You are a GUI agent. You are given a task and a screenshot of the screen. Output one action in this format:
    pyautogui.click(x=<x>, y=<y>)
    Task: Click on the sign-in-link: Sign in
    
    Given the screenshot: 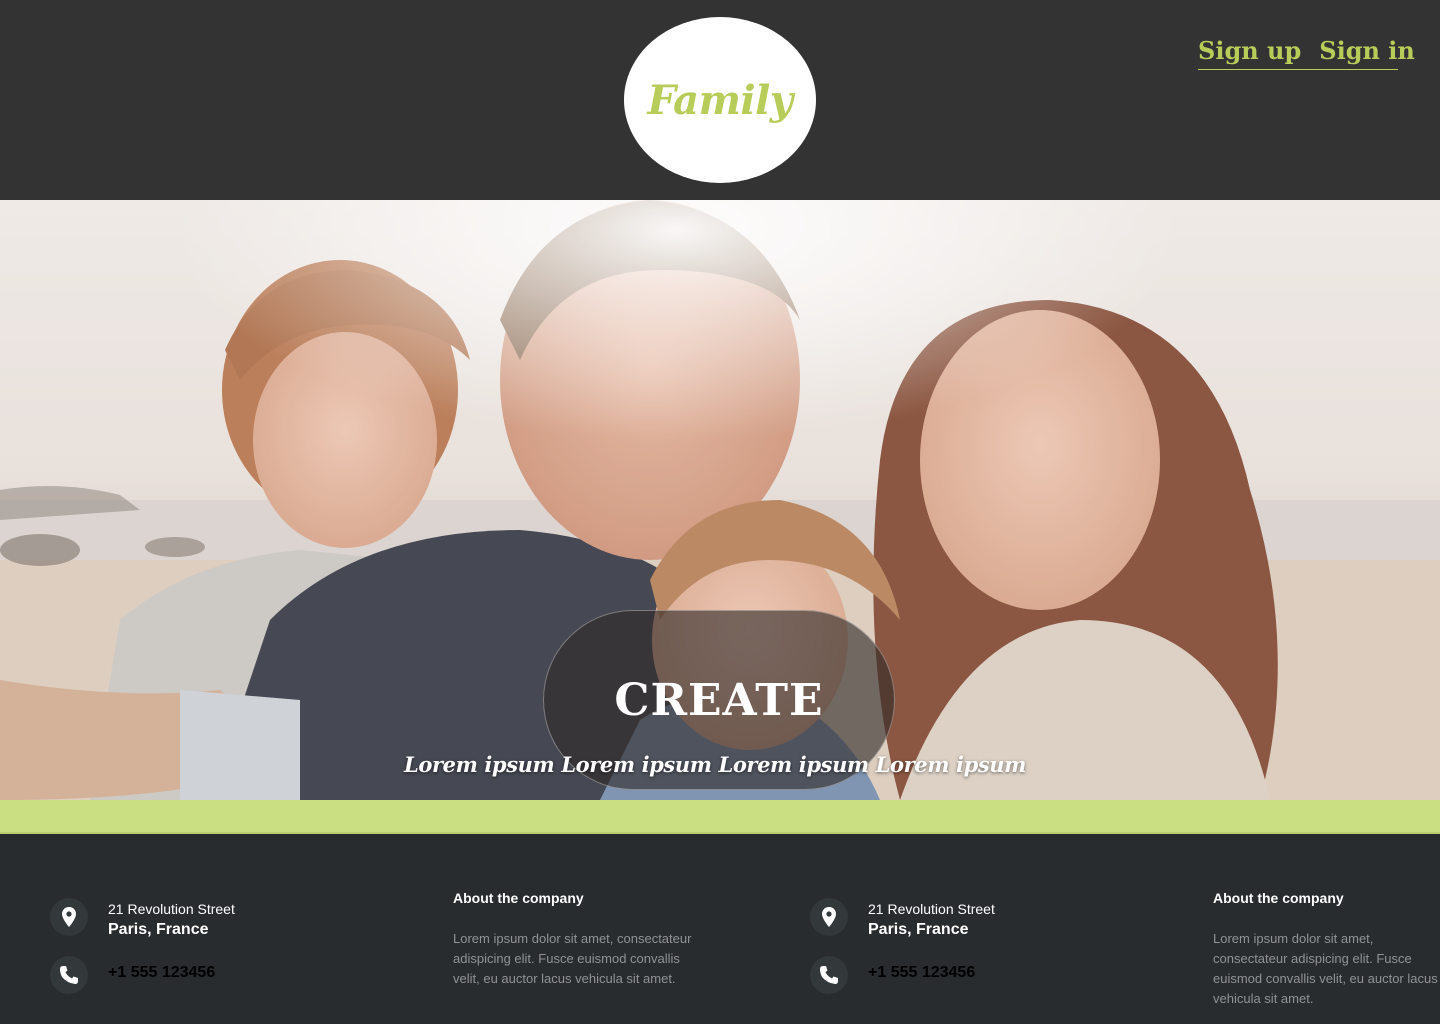 What is the action you would take?
    pyautogui.click(x=1367, y=52)
    